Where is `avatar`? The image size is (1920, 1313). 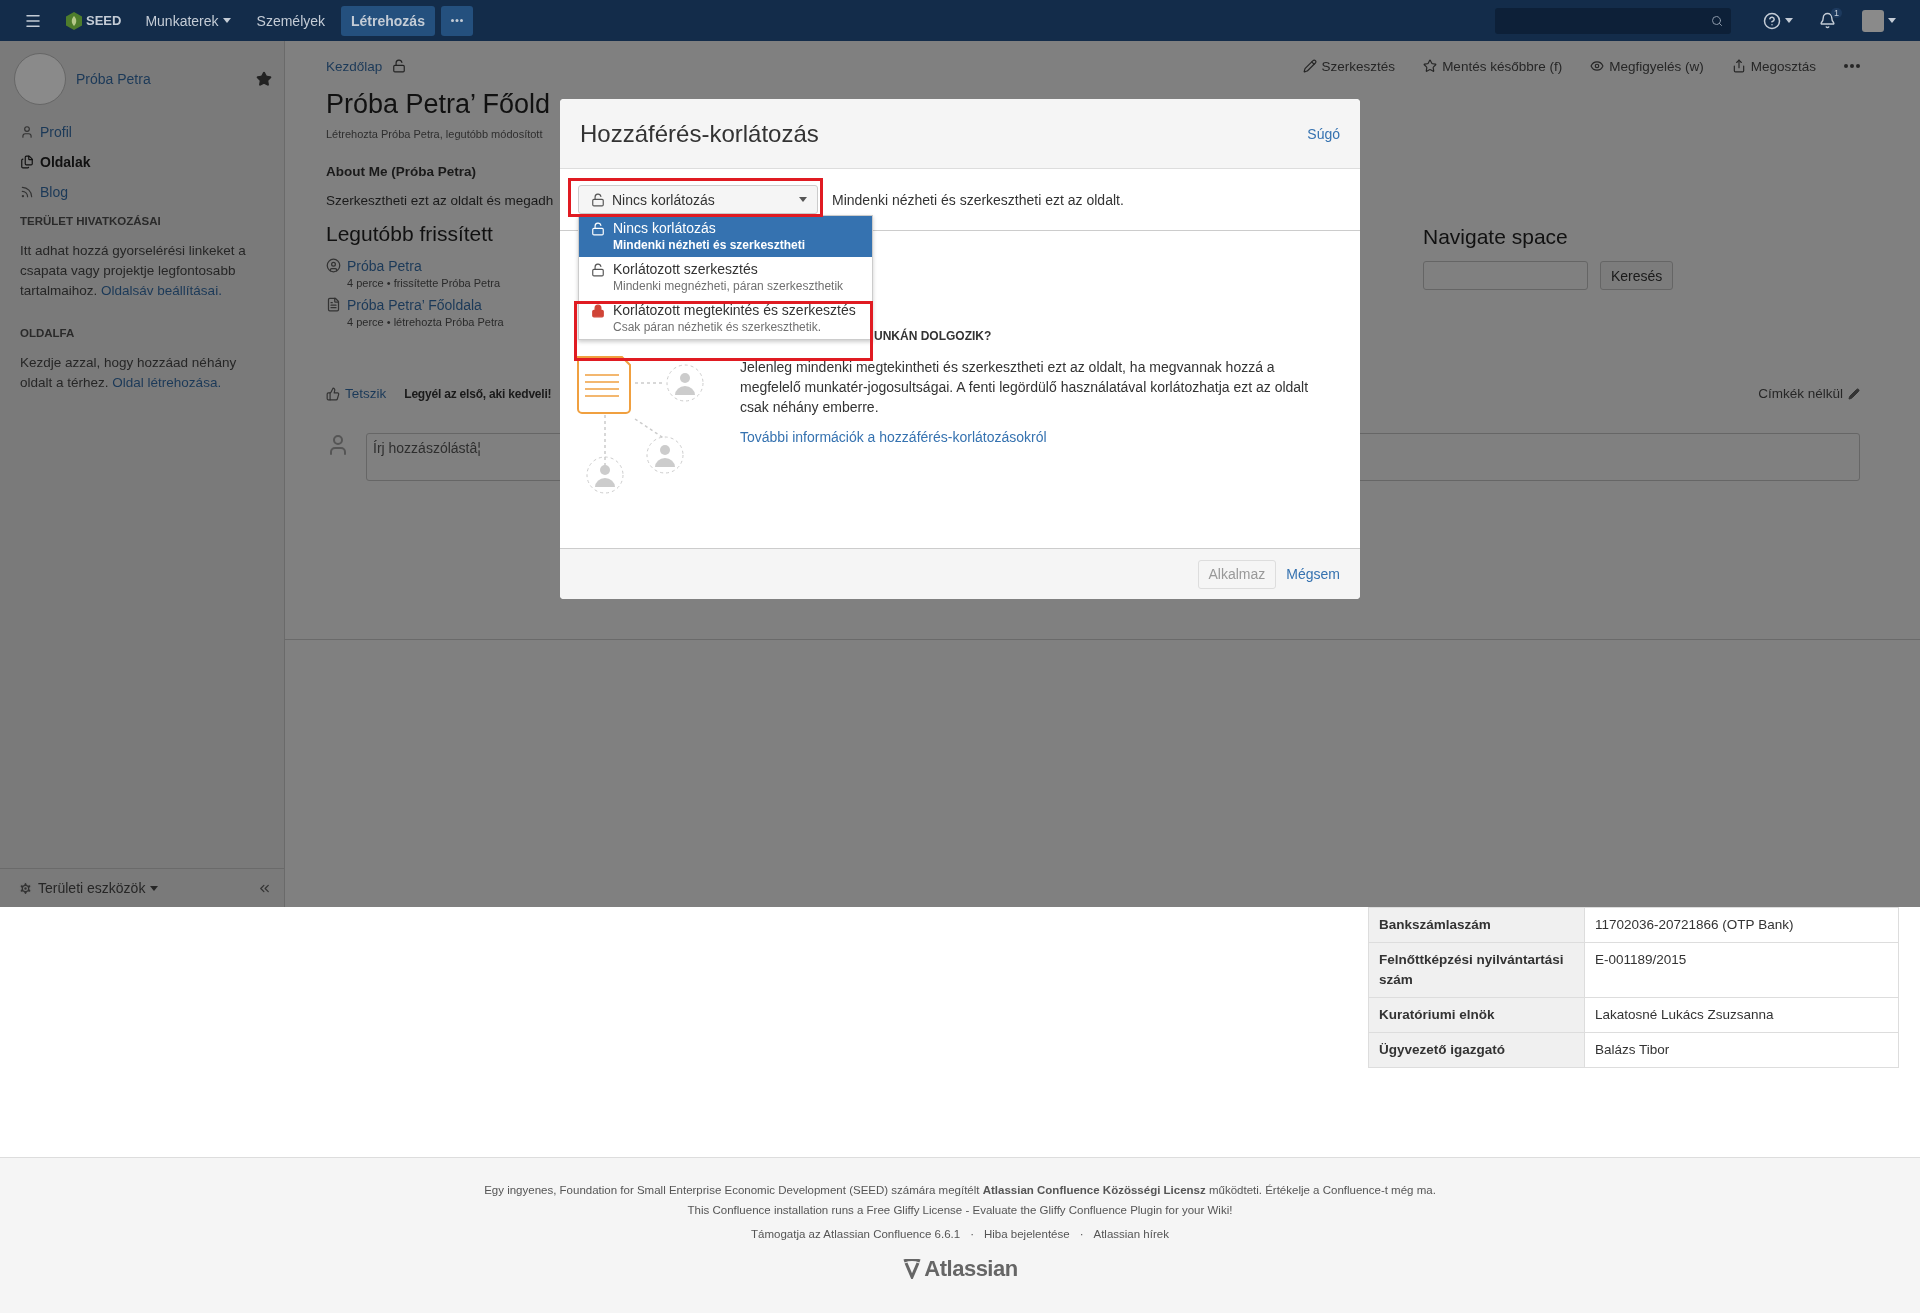 avatar is located at coordinates (40, 79).